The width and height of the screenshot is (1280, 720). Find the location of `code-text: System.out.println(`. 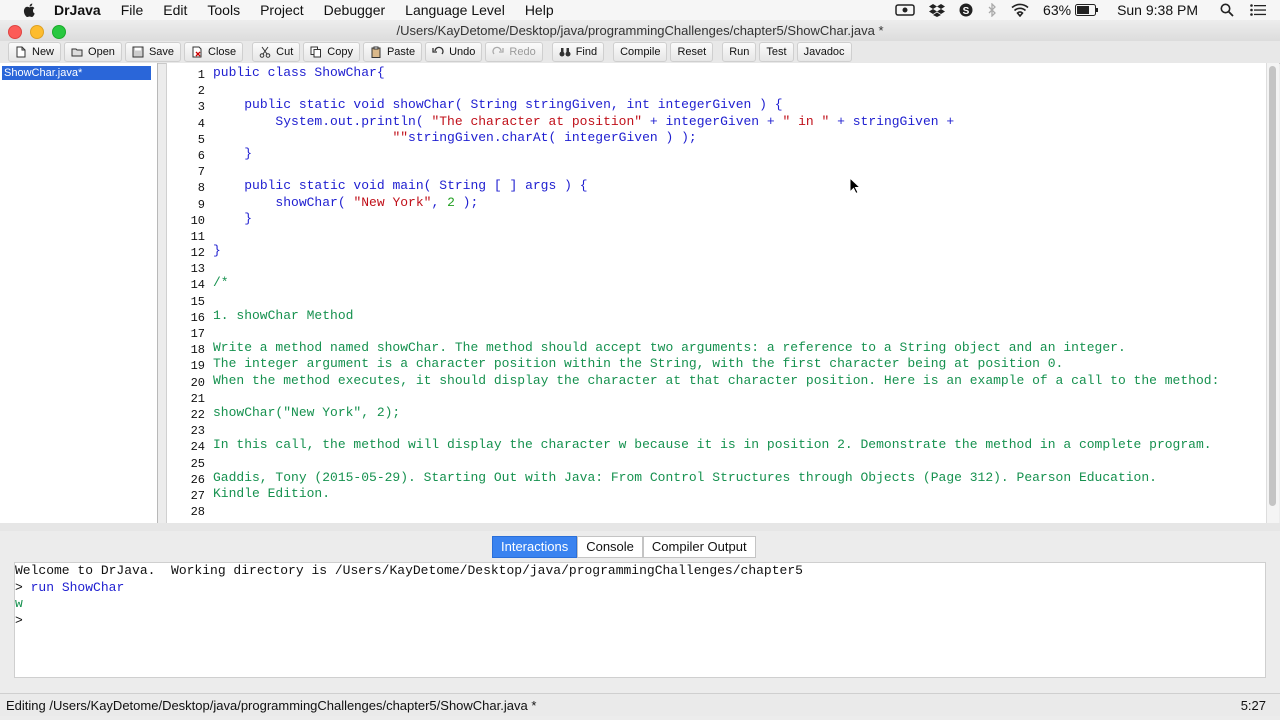

code-text: System.out.println( is located at coordinates (353, 121).